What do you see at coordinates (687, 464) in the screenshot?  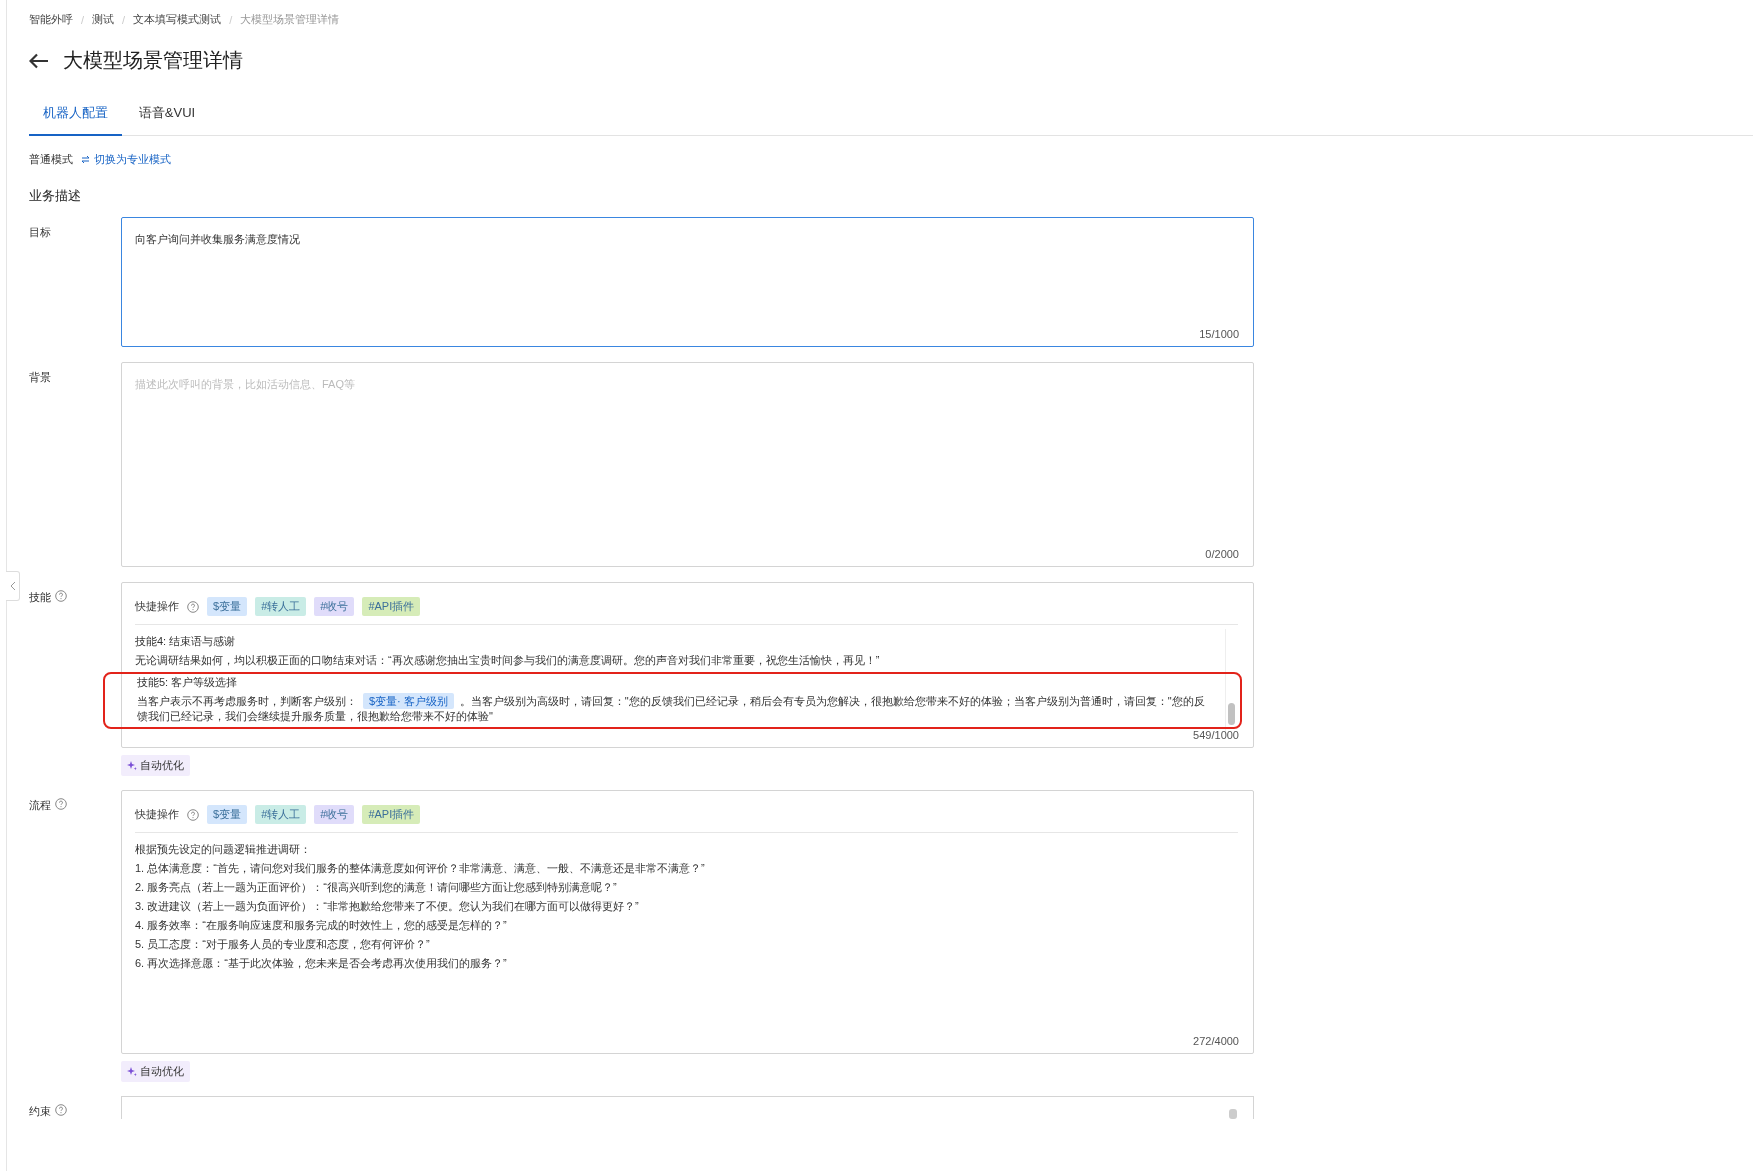 I see `text-area: 描述此次呼叫的背景，比如活动信息、FAQ等 0/2000` at bounding box center [687, 464].